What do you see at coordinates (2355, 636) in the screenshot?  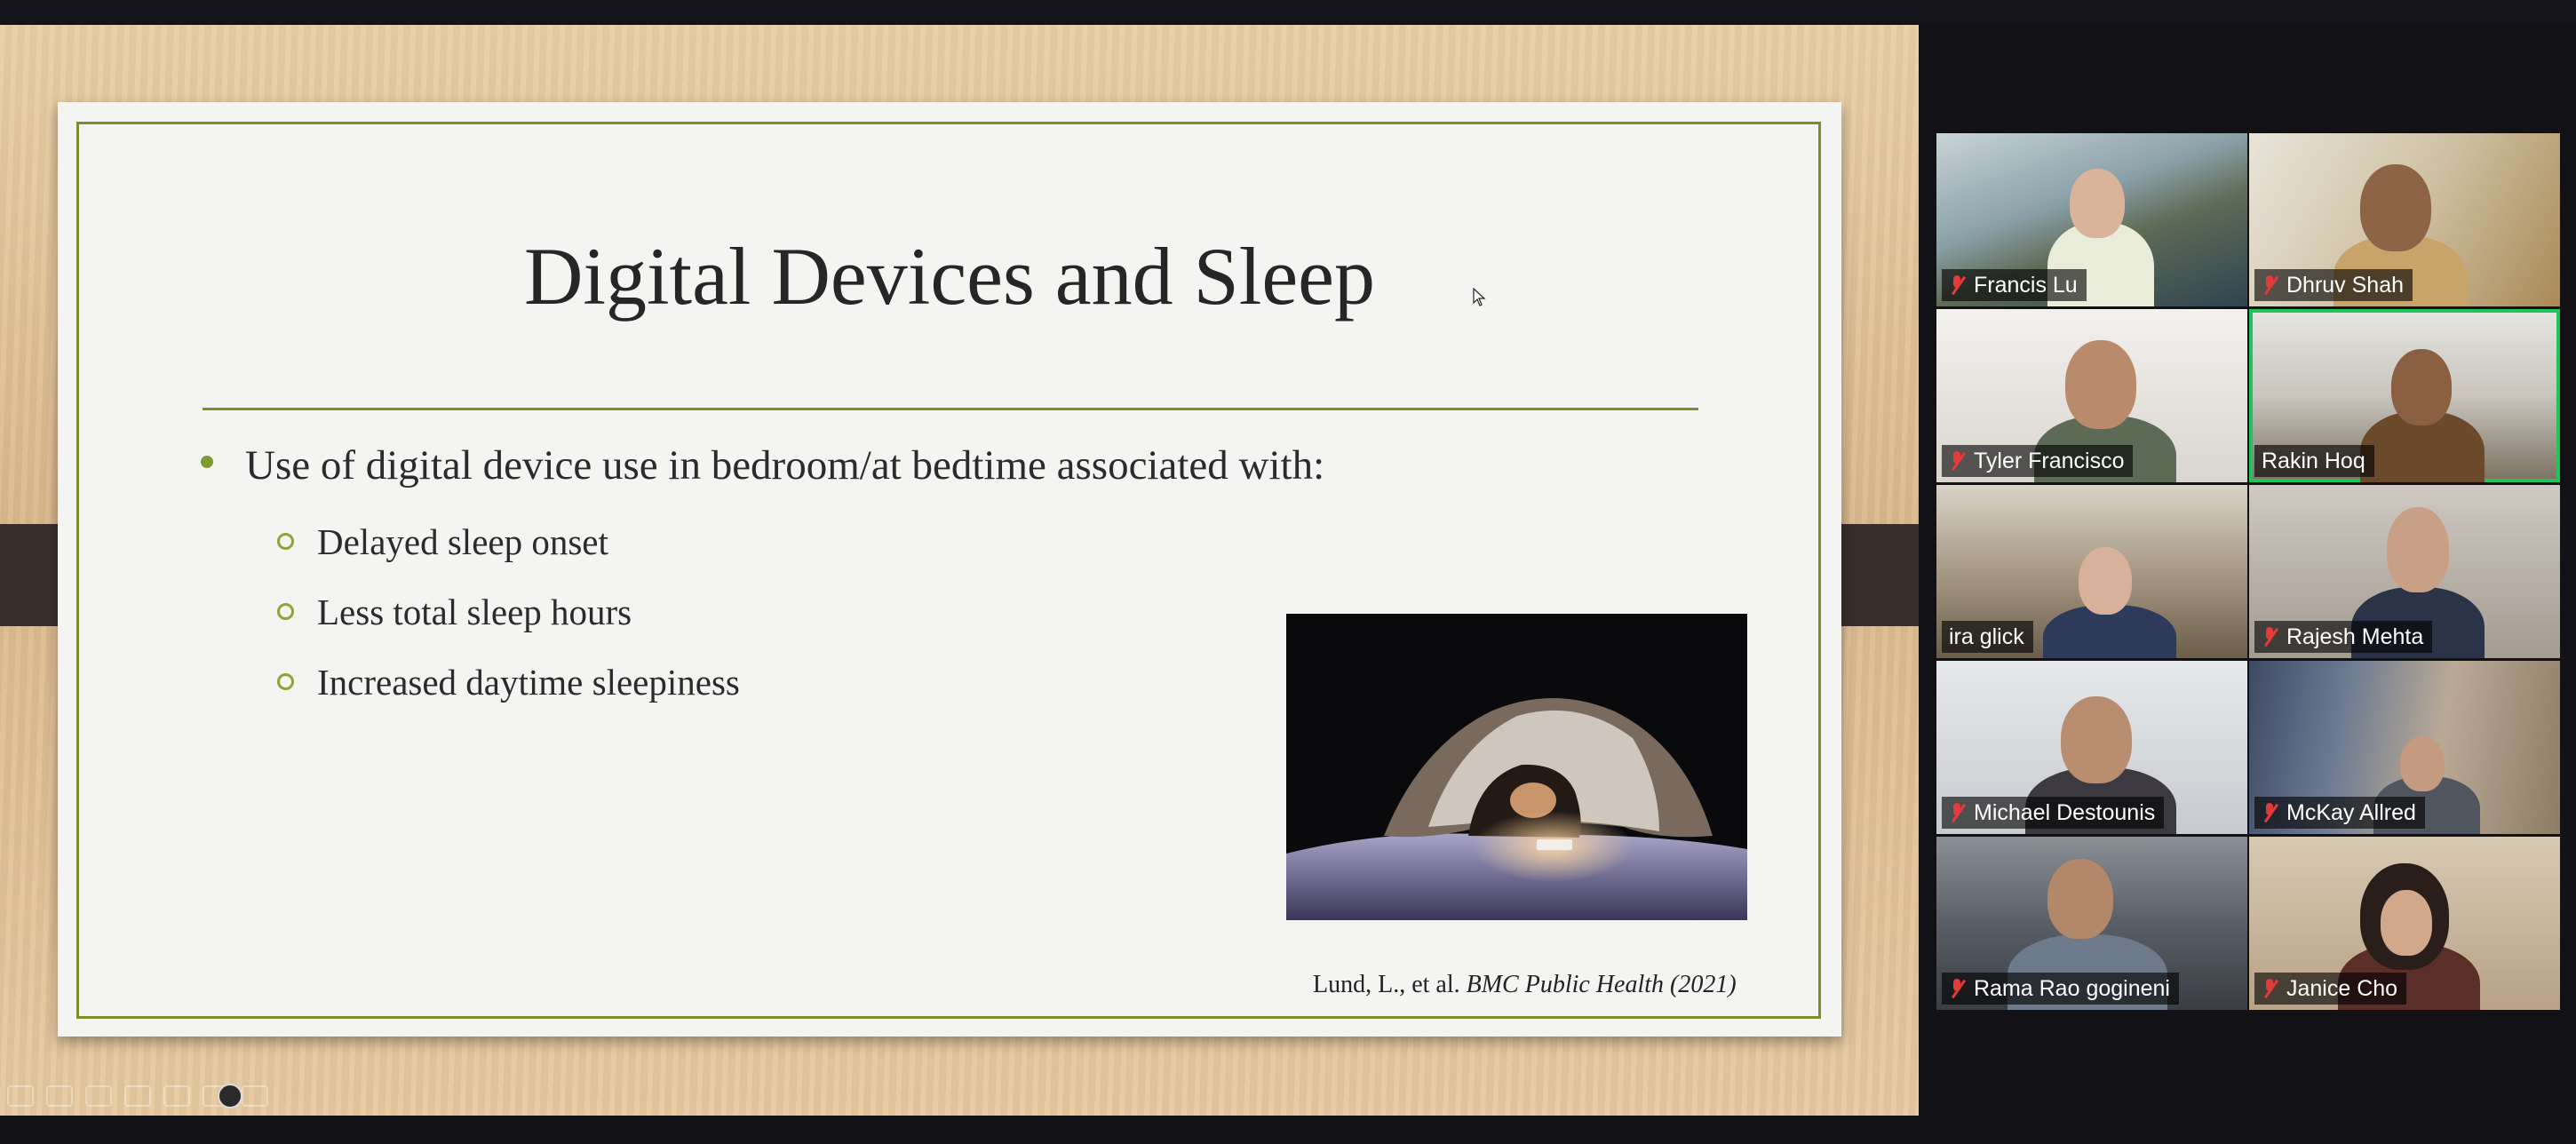 I see `participant-name: Rajesh Mehta` at bounding box center [2355, 636].